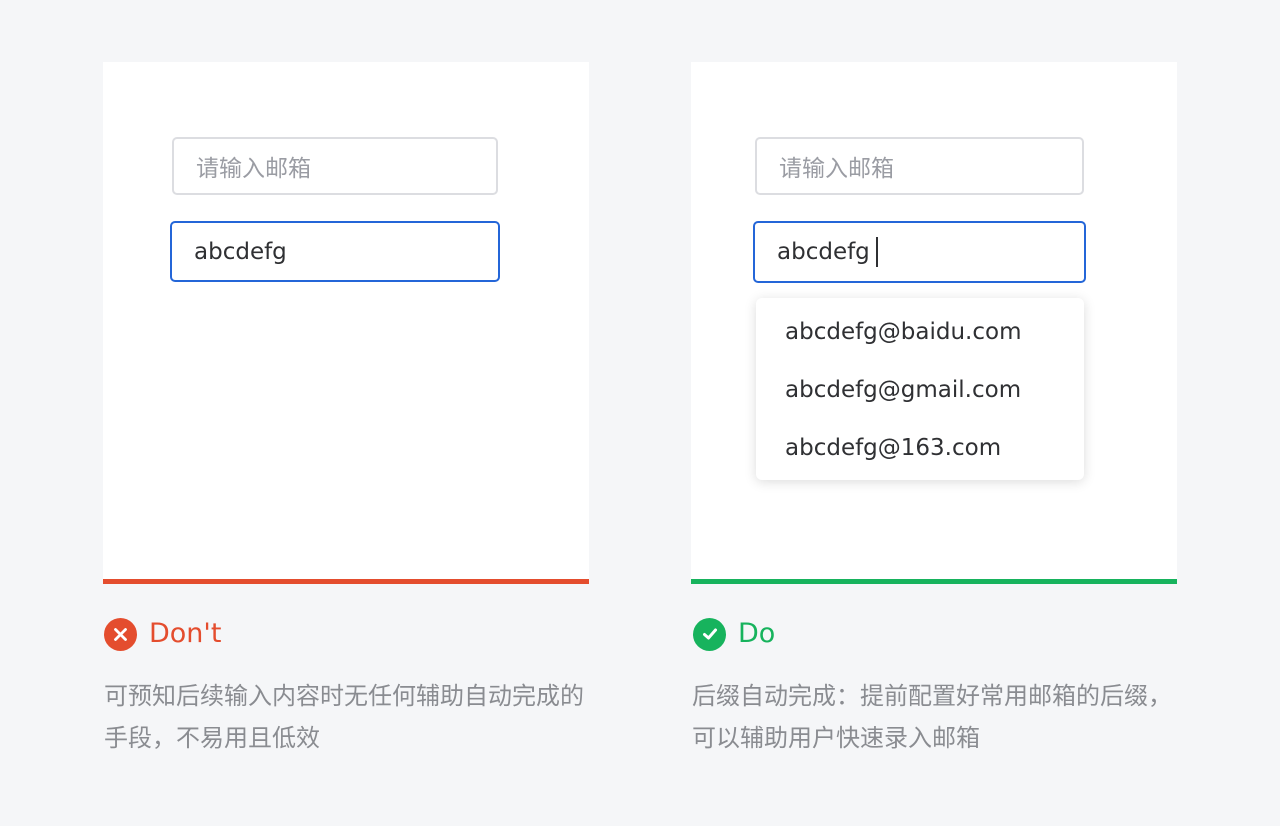 The height and width of the screenshot is (826, 1280). Describe the element at coordinates (893, 448) in the screenshot. I see `autocomplete-option: abcdefg@163.com` at that location.